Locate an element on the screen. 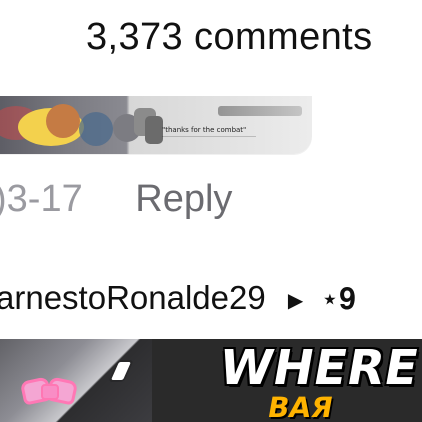 This screenshot has height=422, width=422. comment-media-preview: "thanks for the combat" is located at coordinates (156, 125).